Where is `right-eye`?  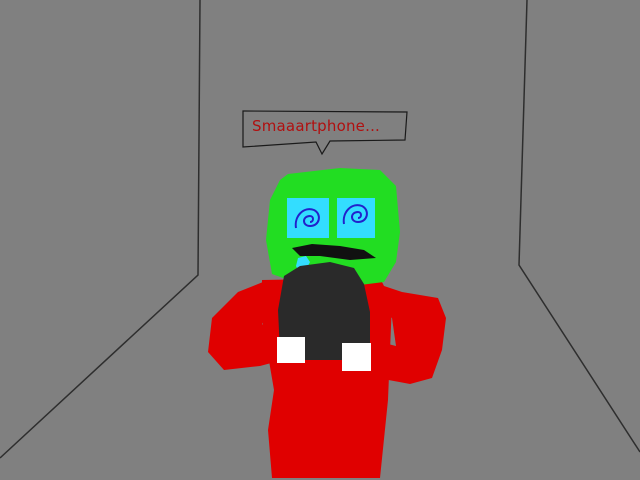 right-eye is located at coordinates (356, 218).